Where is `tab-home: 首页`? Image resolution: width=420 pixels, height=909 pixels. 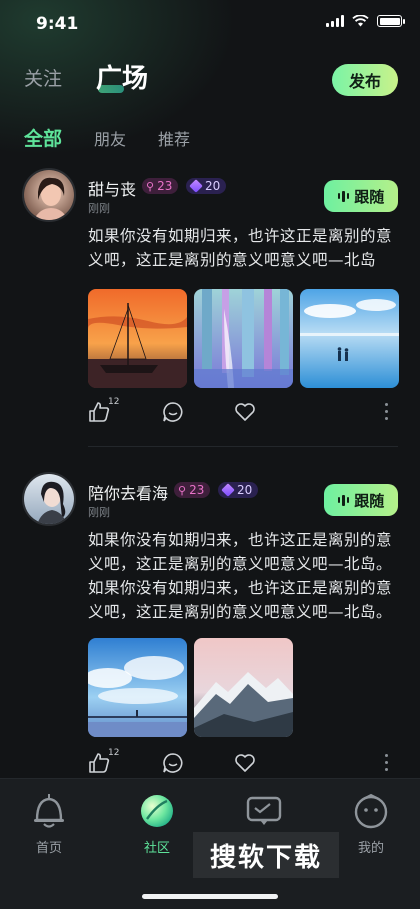
tab-home: 首页 is located at coordinates (49, 823).